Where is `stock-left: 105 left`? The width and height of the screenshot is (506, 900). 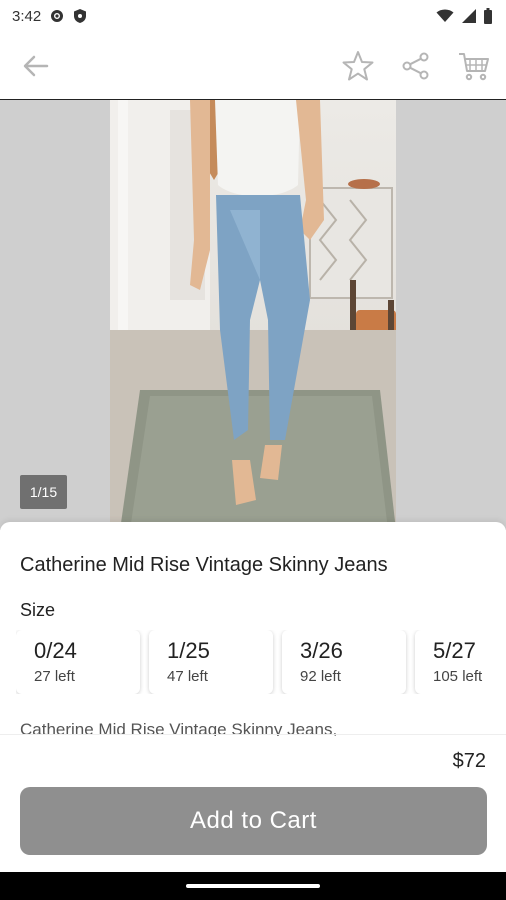 stock-left: 105 left is located at coordinates (458, 676).